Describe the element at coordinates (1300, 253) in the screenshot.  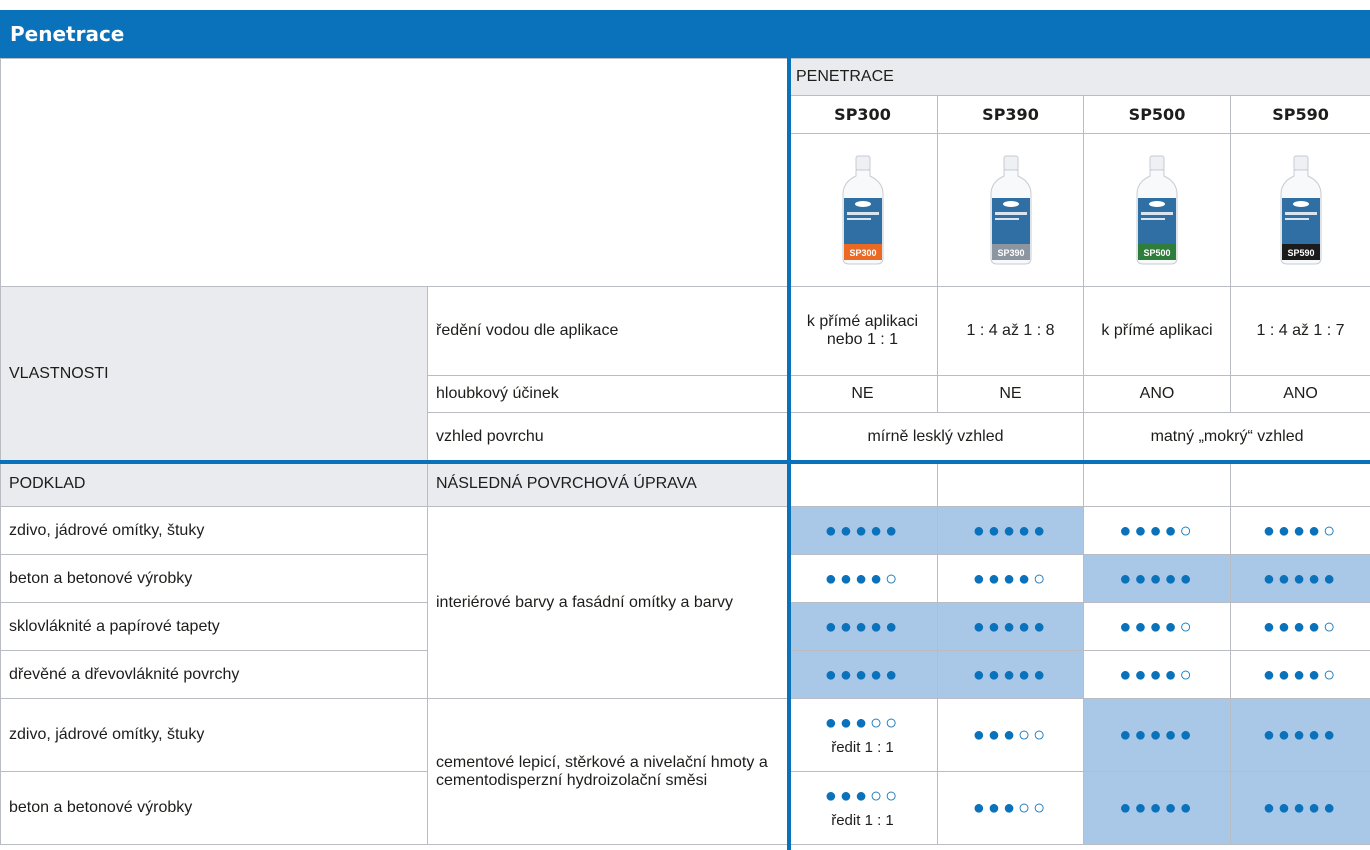
I see `bottle-label-text: SP590` at that location.